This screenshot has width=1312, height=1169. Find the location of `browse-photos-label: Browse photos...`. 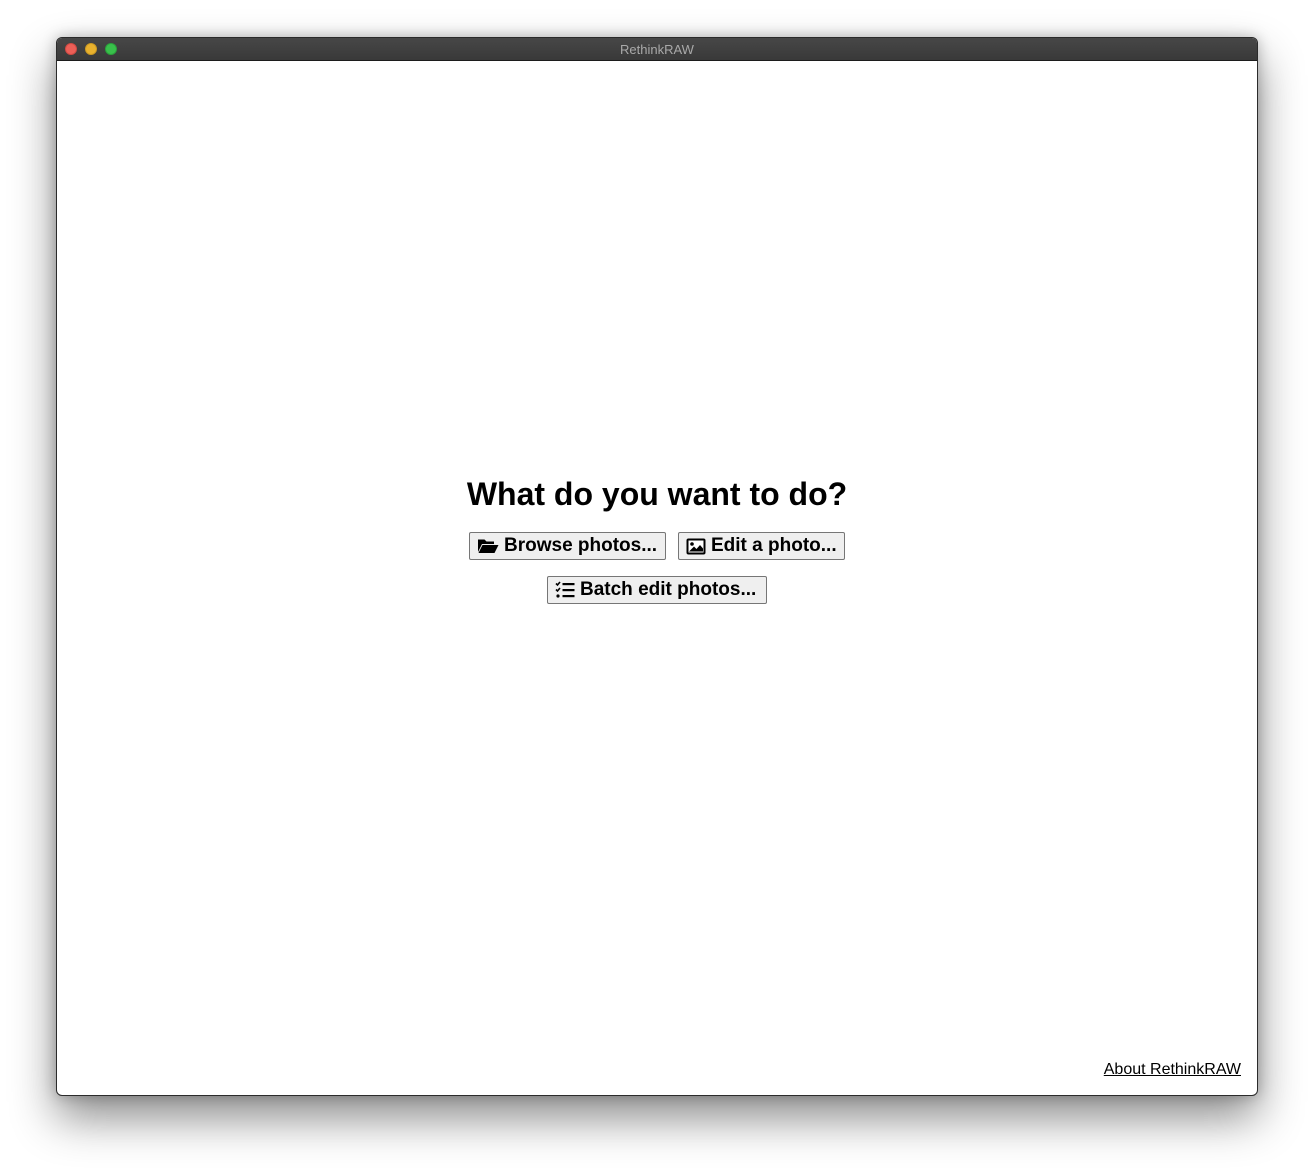

browse-photos-label: Browse photos... is located at coordinates (581, 545).